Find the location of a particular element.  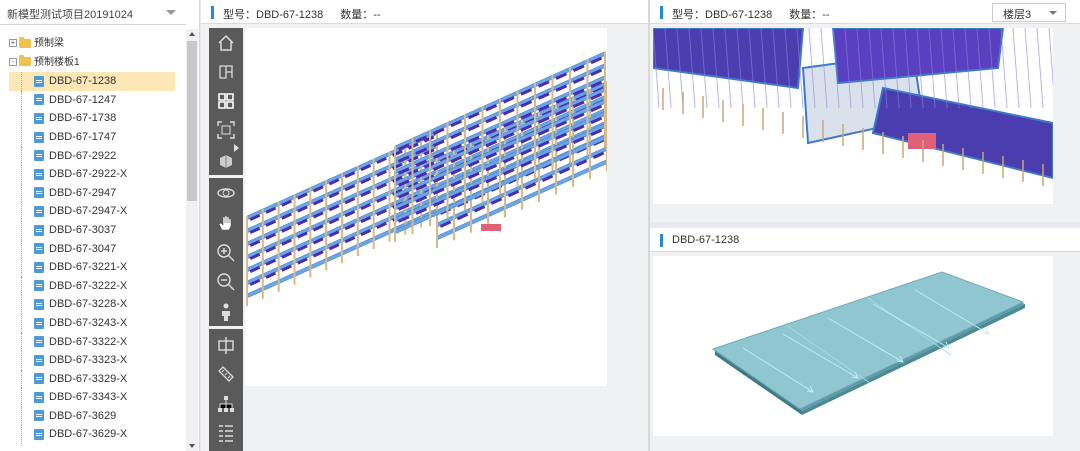

component-canvas is located at coordinates (853, 346).